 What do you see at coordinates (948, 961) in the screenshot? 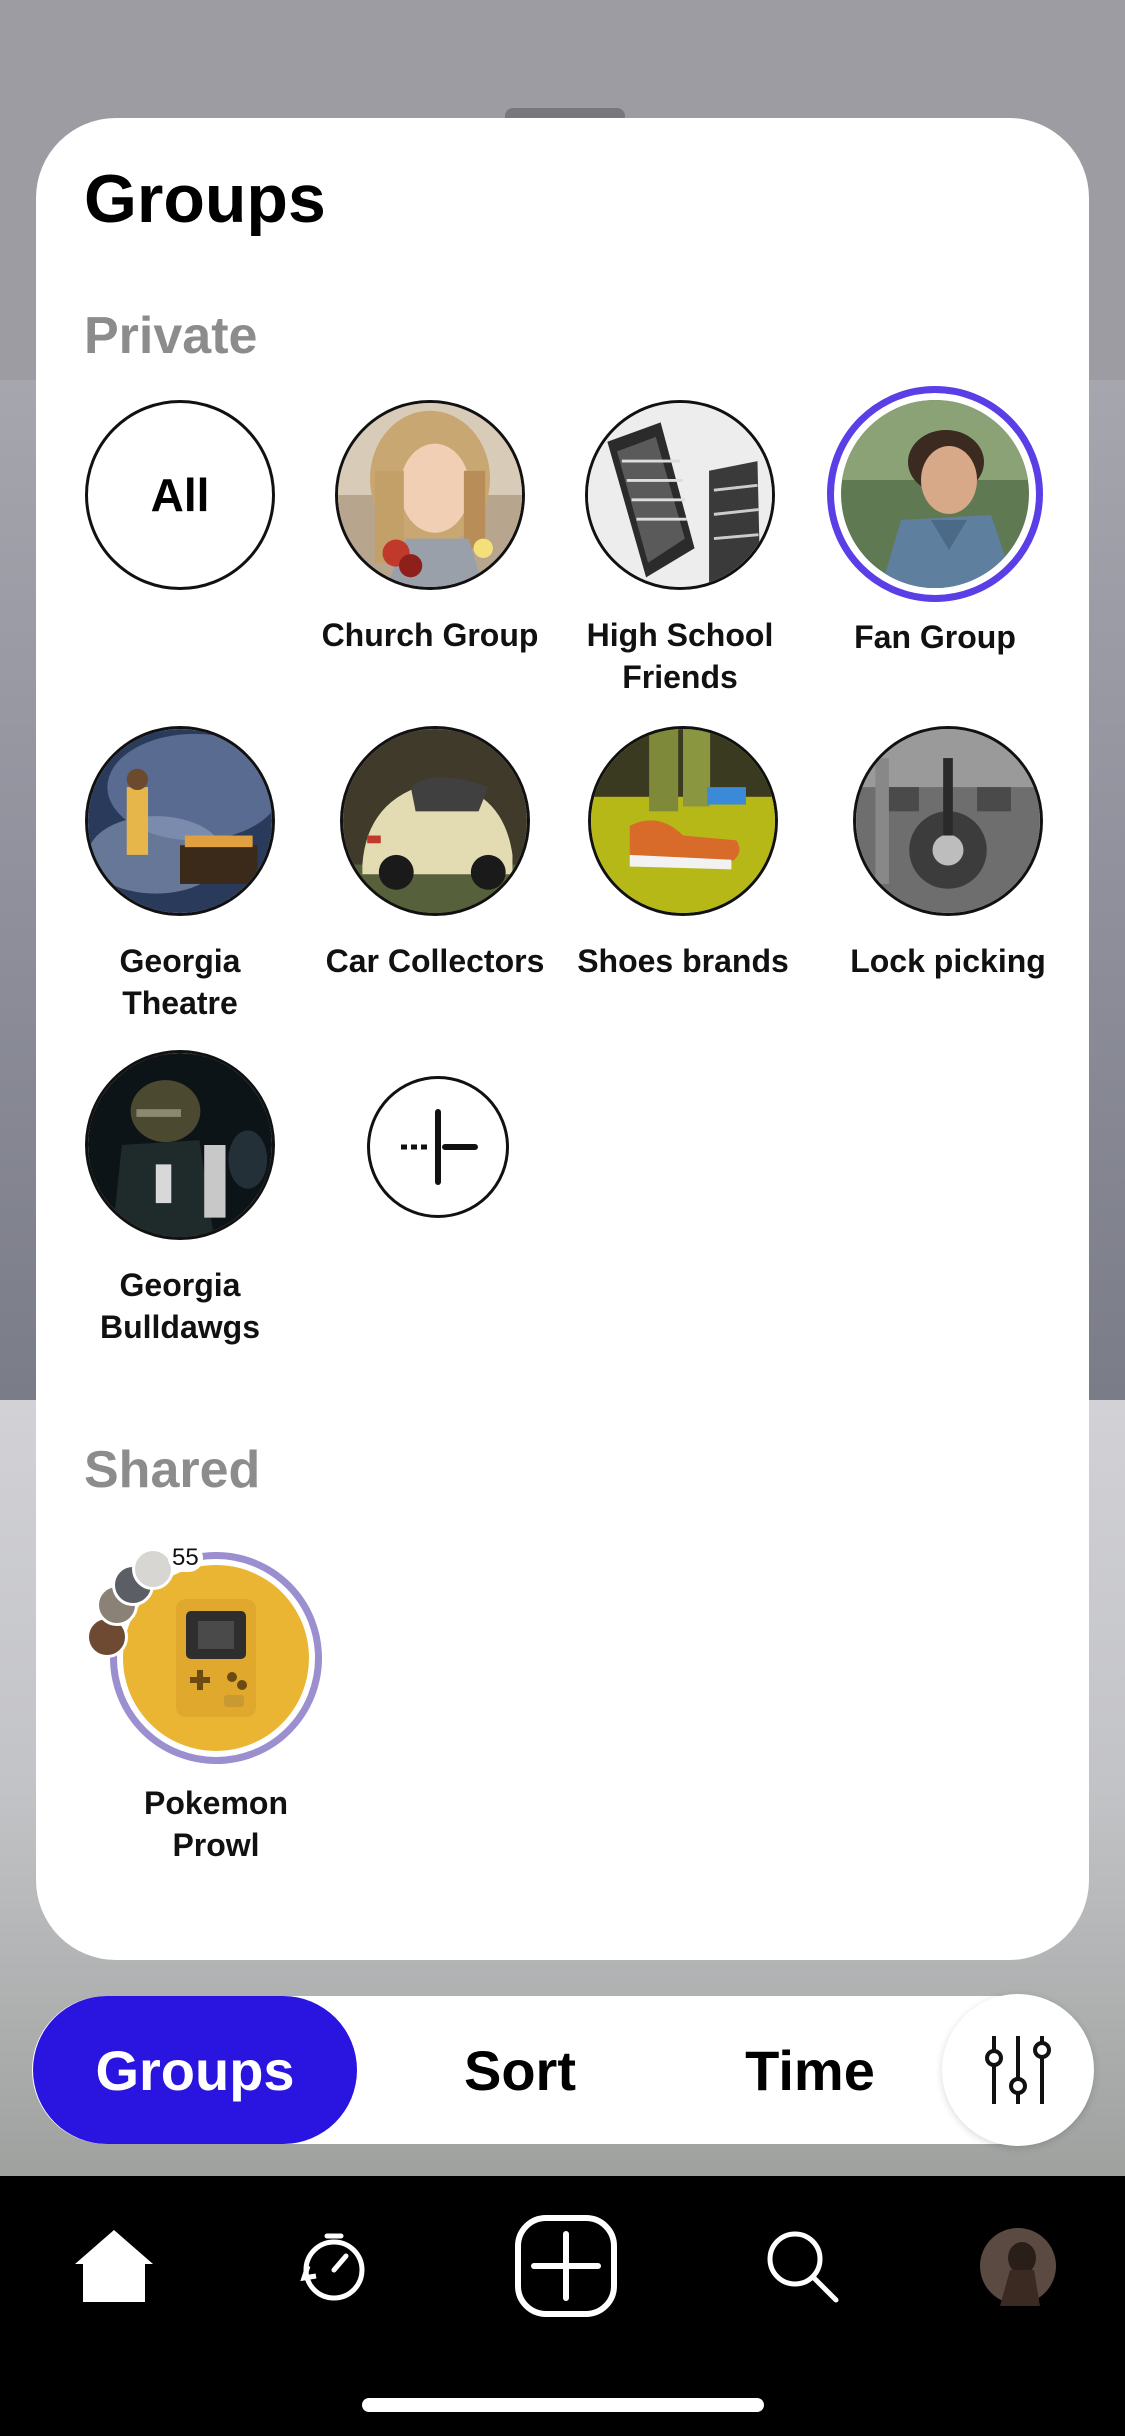
I see `group-label: Lock picking` at bounding box center [948, 961].